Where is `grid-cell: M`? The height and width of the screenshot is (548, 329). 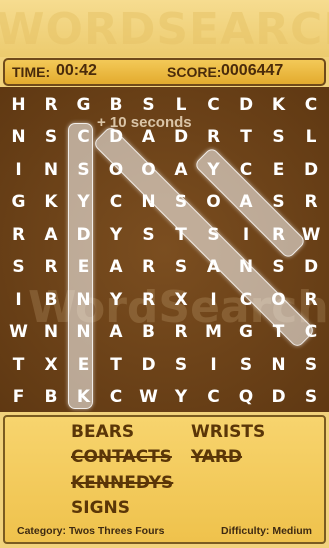 grid-cell: M is located at coordinates (213, 332).